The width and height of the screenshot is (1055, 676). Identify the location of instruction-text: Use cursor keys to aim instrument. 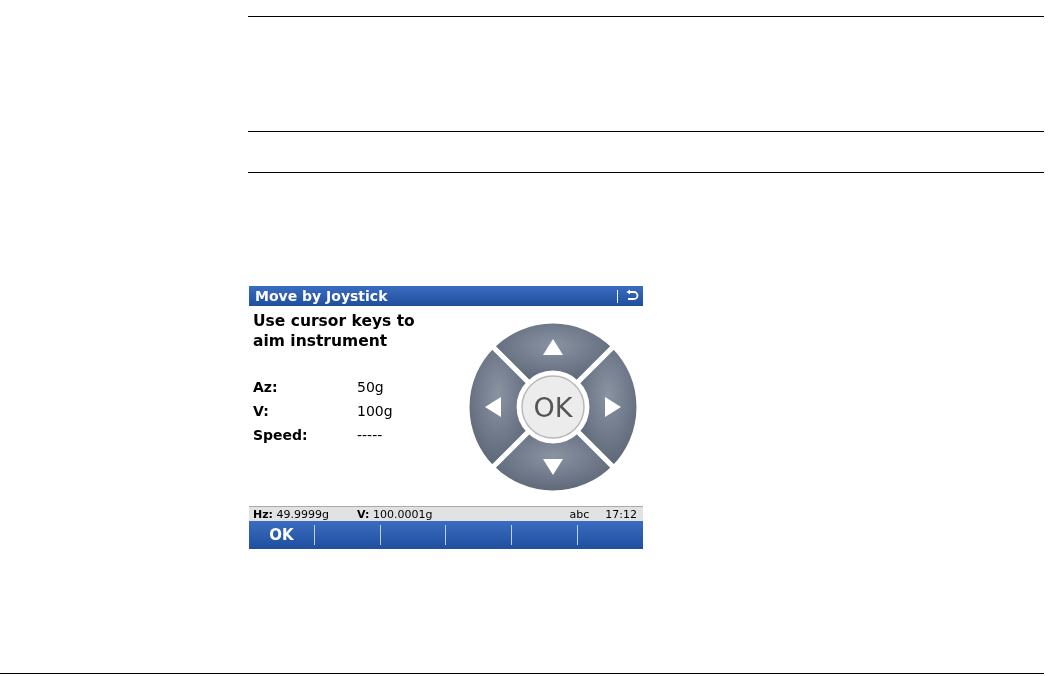
(334, 331).